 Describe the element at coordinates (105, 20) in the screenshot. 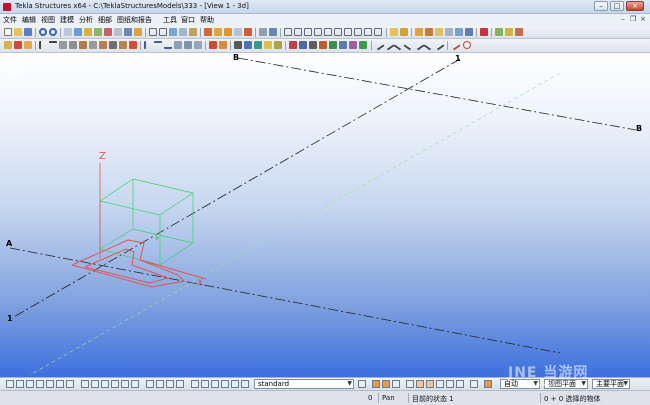

I see `menu-detailing: 细部` at that location.